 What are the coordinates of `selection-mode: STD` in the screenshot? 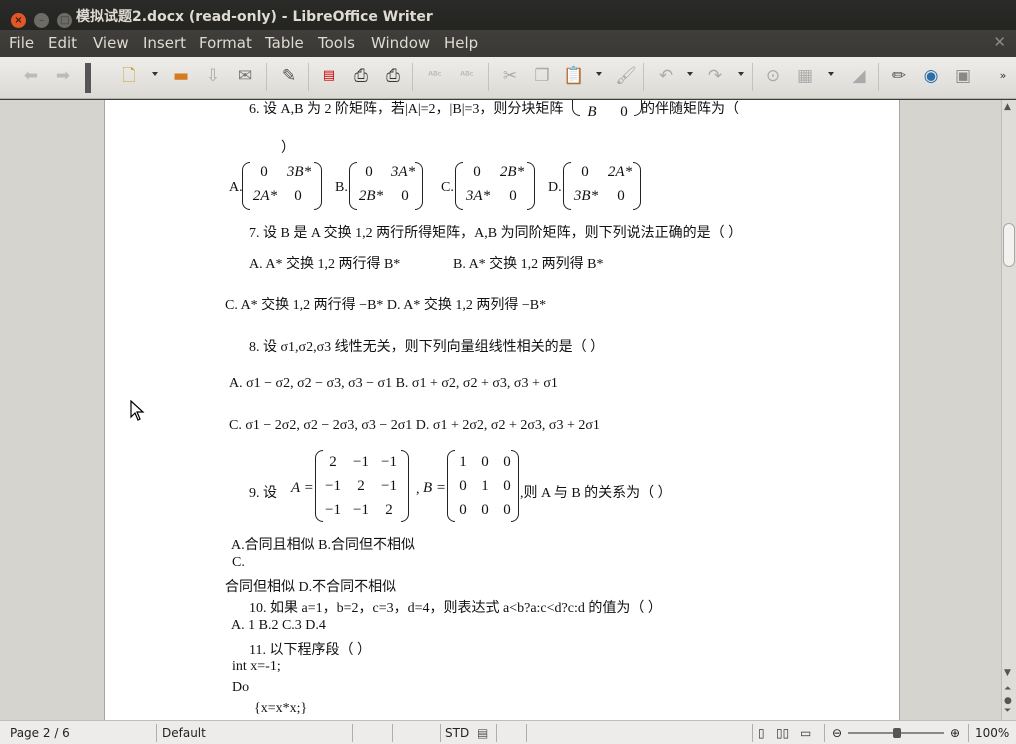 It's located at (457, 733).